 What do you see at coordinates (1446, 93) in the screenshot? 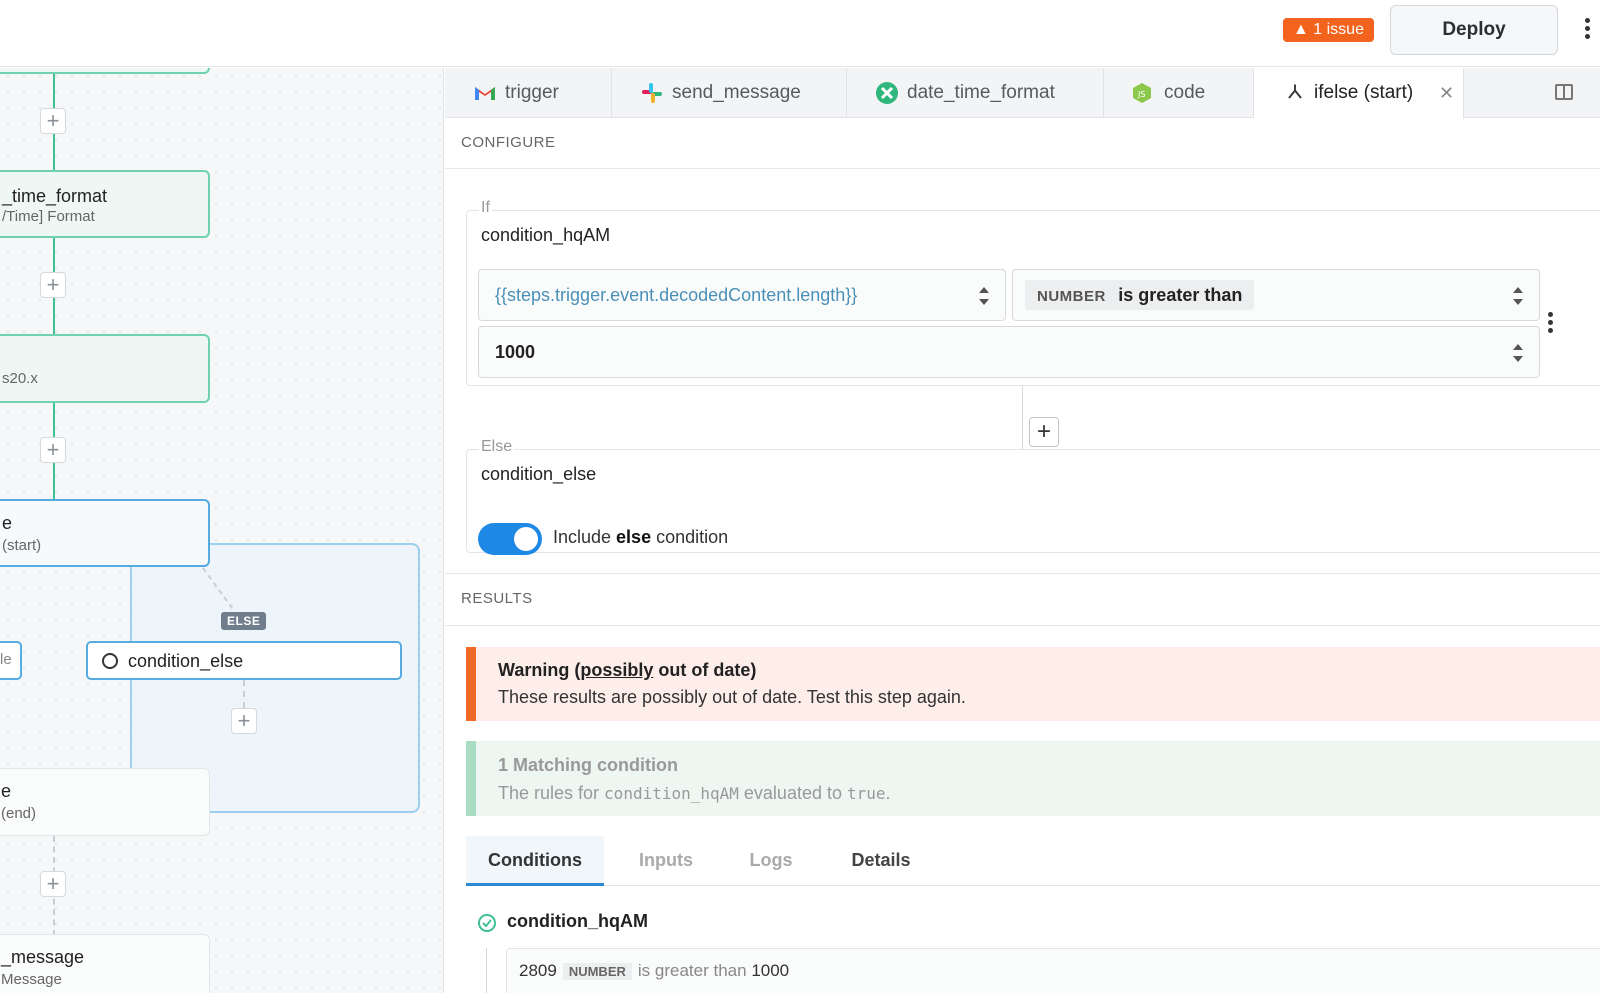
I see `close-tab-icon: ✕` at bounding box center [1446, 93].